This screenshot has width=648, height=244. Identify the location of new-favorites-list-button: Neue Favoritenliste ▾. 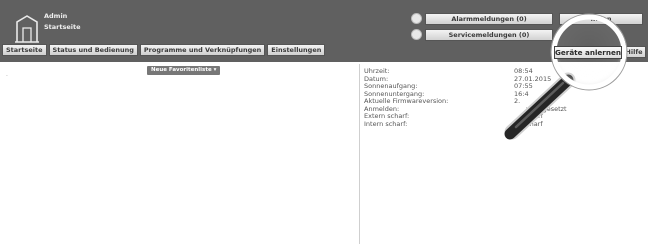
(184, 70).